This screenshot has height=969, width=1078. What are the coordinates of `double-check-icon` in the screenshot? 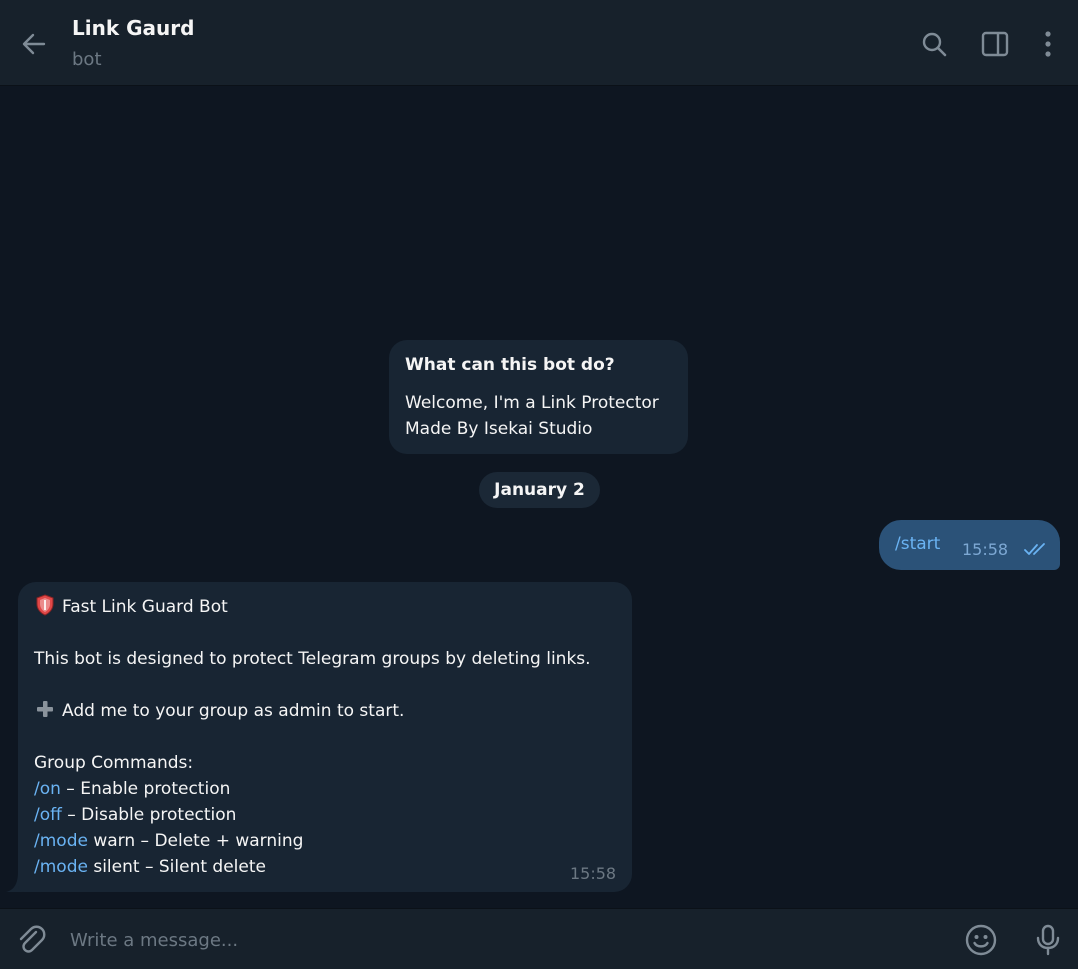 It's located at (1034, 549).